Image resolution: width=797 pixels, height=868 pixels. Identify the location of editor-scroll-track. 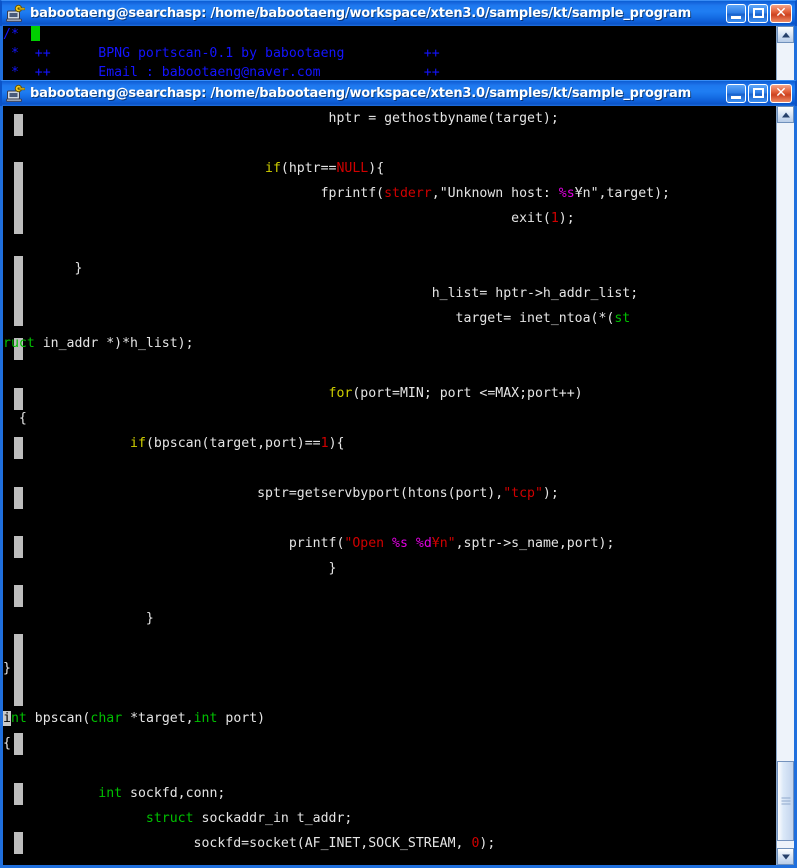
(785, 485).